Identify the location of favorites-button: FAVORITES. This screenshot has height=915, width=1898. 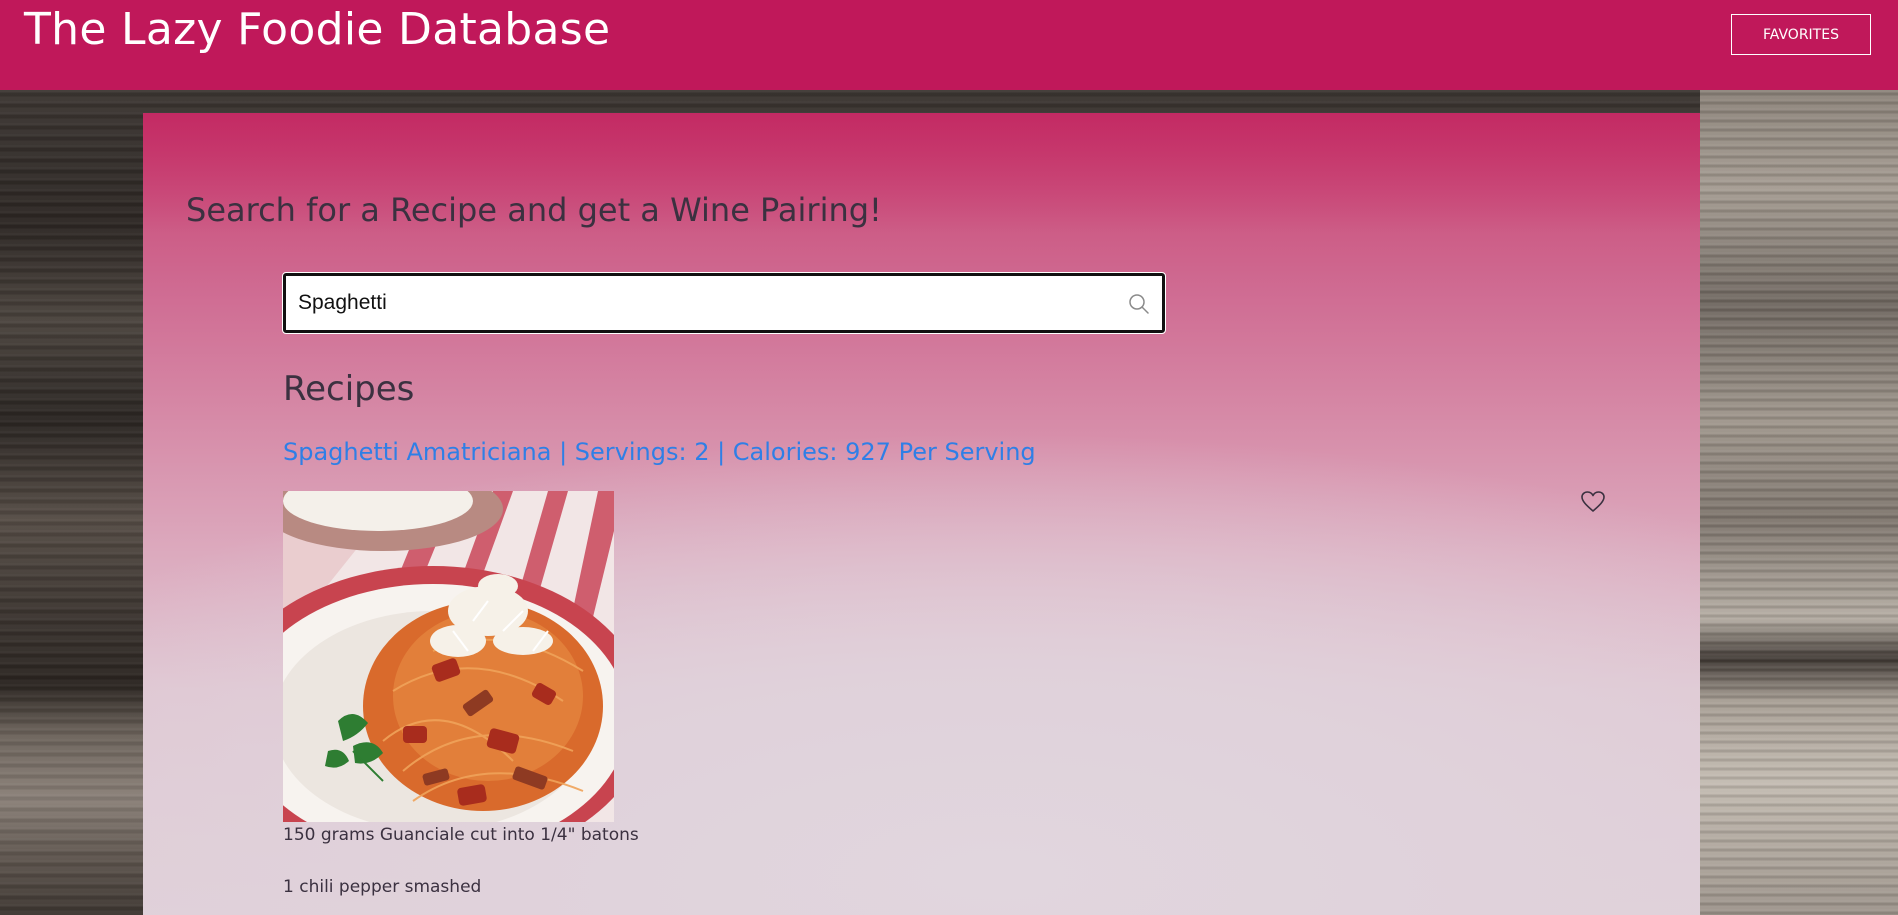
(1801, 34).